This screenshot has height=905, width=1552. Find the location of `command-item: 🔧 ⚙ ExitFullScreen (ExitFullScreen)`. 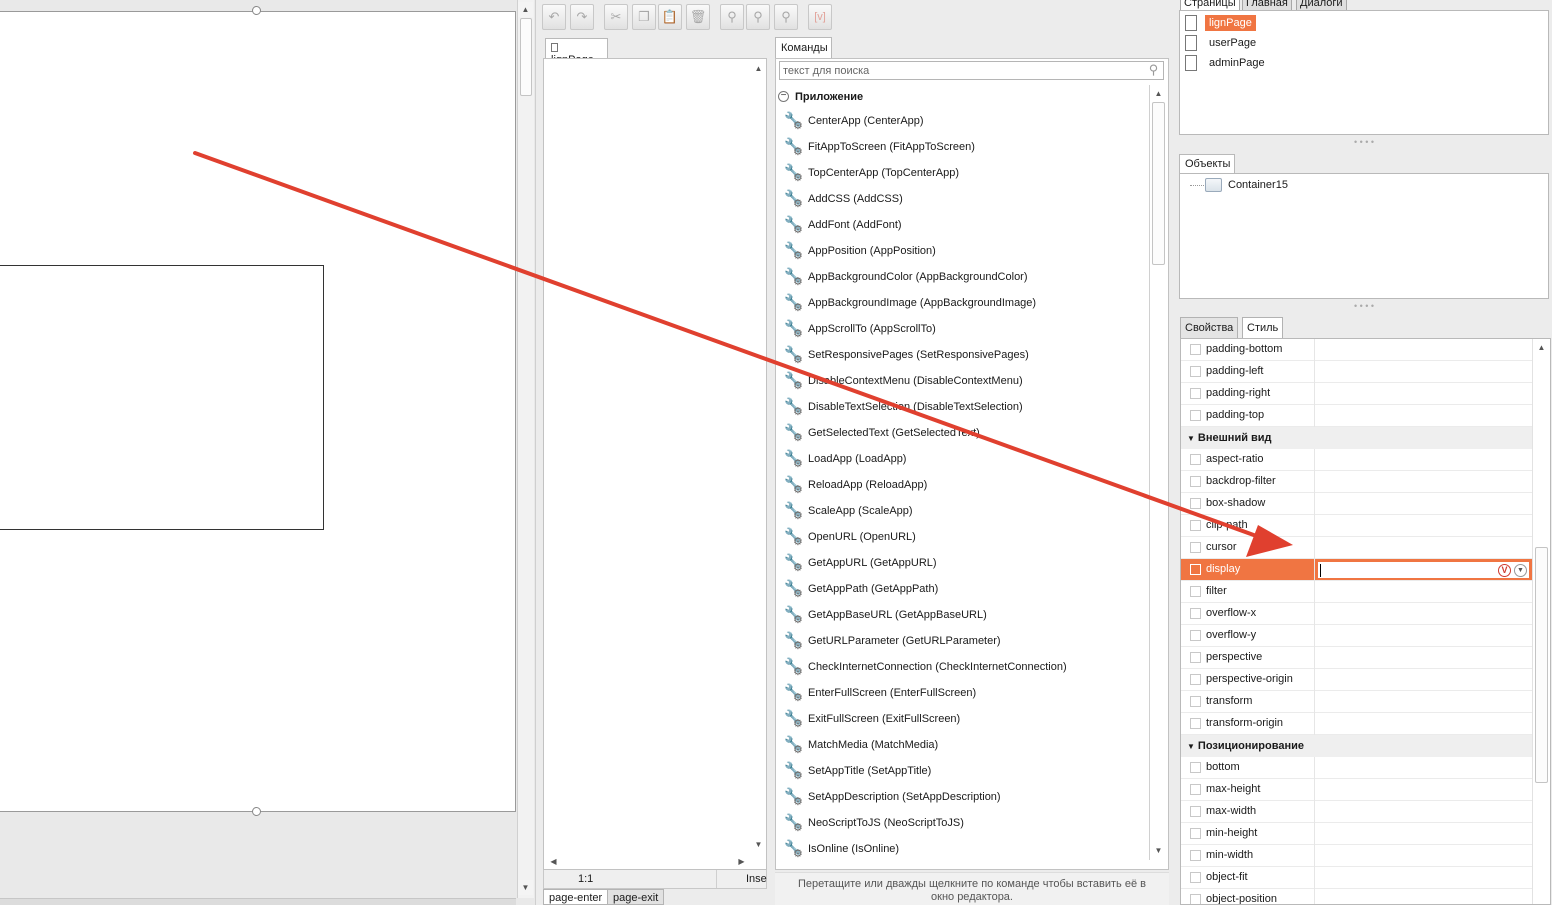

command-item: 🔧 ⚙ ExitFullScreen (ExitFullScreen) is located at coordinates (964, 719).